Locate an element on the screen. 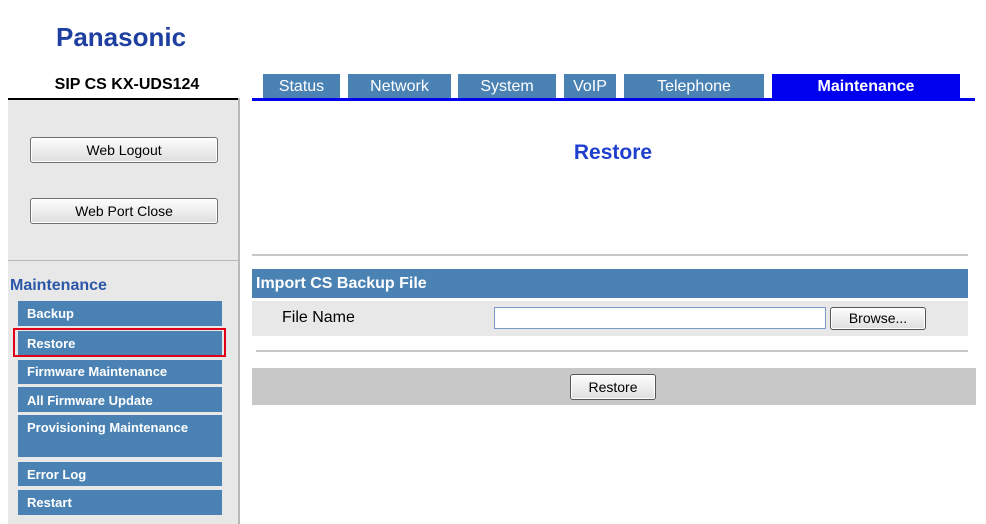  tab-system: System is located at coordinates (507, 86).